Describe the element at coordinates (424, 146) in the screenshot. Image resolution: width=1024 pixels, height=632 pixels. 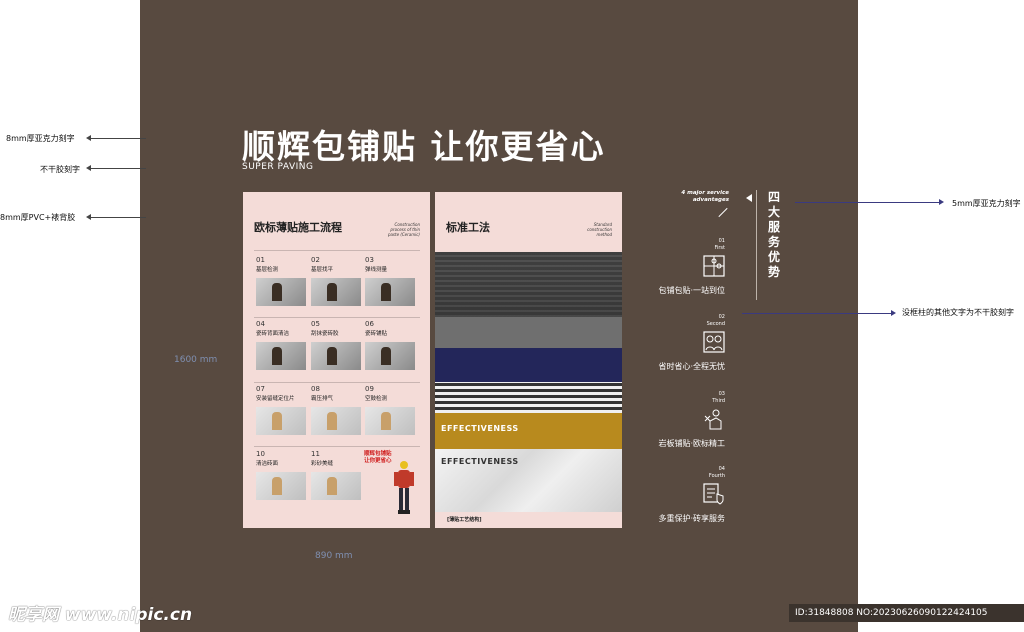
I see `main-title: 顺辉包铺贴 让你更省心` at that location.